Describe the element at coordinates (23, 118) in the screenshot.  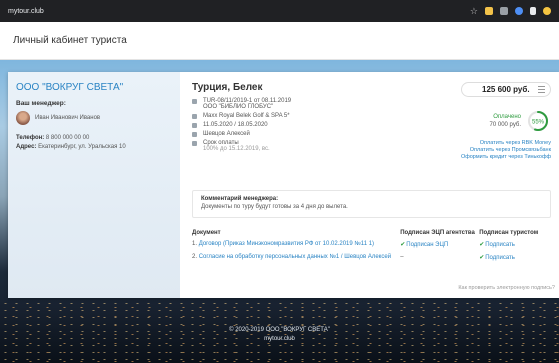
I see `manager-avatar` at that location.